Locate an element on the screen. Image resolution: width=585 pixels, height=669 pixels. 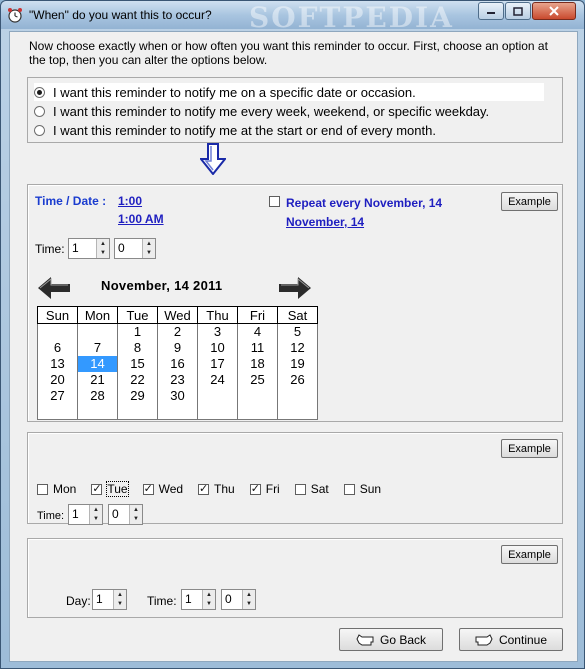
example-button-monthly: Example is located at coordinates (529, 554).